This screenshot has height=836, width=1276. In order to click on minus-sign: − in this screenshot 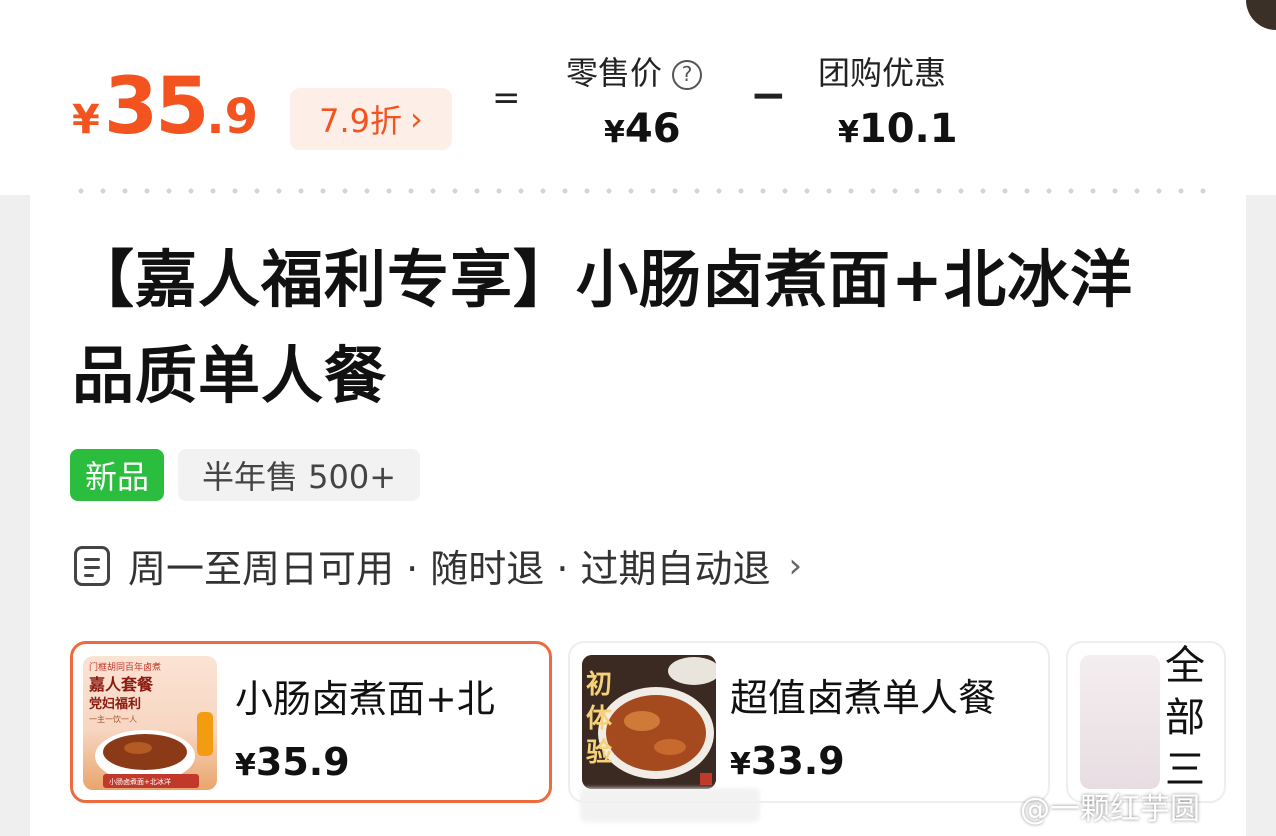, I will do `click(768, 95)`.